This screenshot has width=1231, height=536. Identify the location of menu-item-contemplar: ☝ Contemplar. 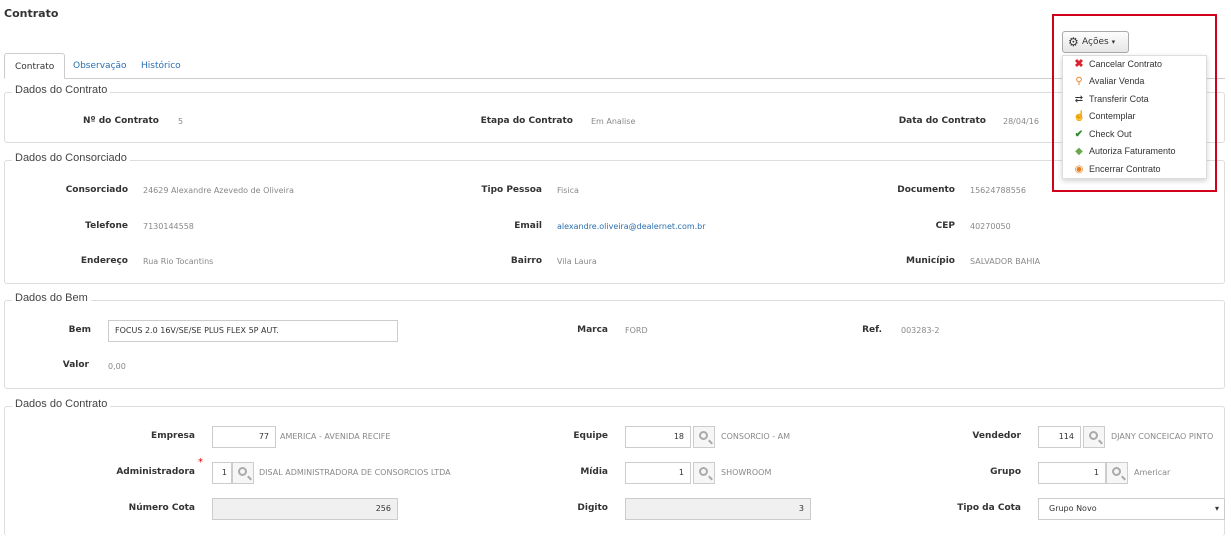
(1134, 116).